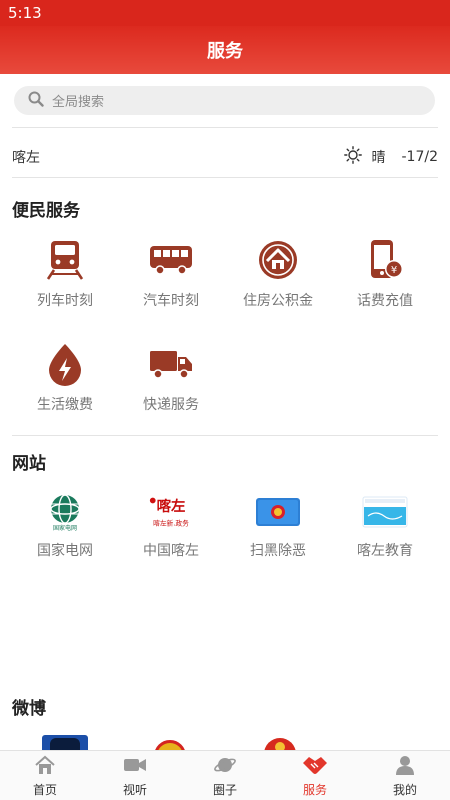 Image resolution: width=450 pixels, height=800 pixels. What do you see at coordinates (171, 364) in the screenshot?
I see `delivery-truck-icon` at bounding box center [171, 364].